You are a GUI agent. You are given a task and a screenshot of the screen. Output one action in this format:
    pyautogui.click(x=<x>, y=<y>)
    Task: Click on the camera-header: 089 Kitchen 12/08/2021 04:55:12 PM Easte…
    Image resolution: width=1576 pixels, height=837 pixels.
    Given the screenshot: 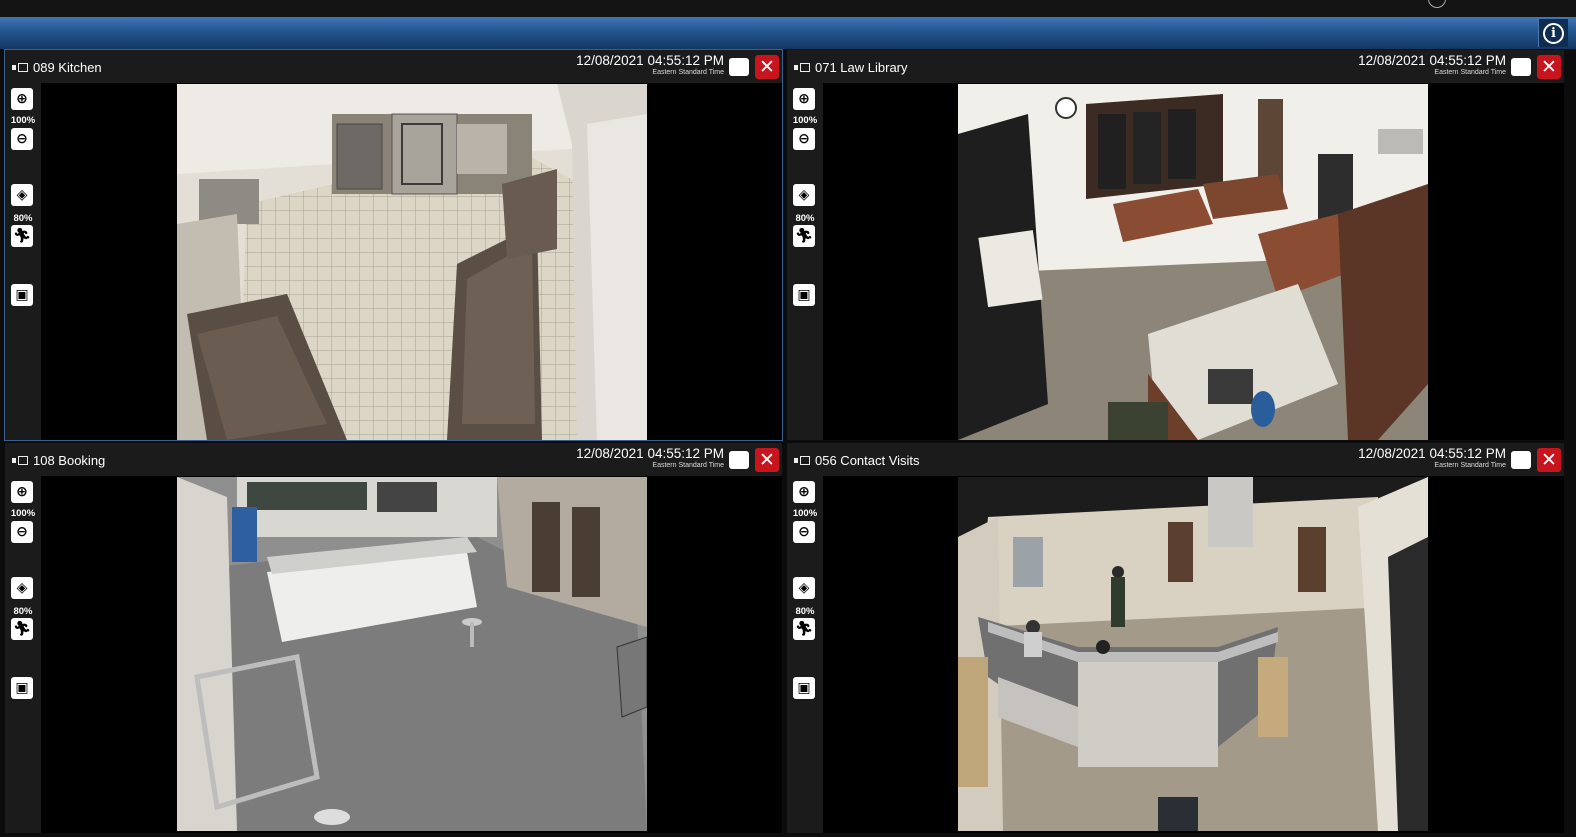 What is the action you would take?
    pyautogui.click(x=393, y=66)
    